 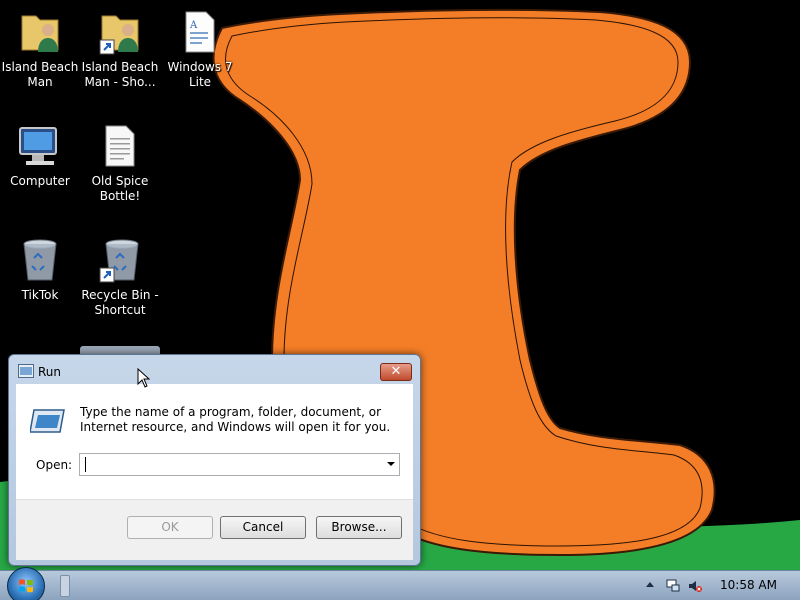 What do you see at coordinates (396, 372) in the screenshot?
I see `close-button: ✕` at bounding box center [396, 372].